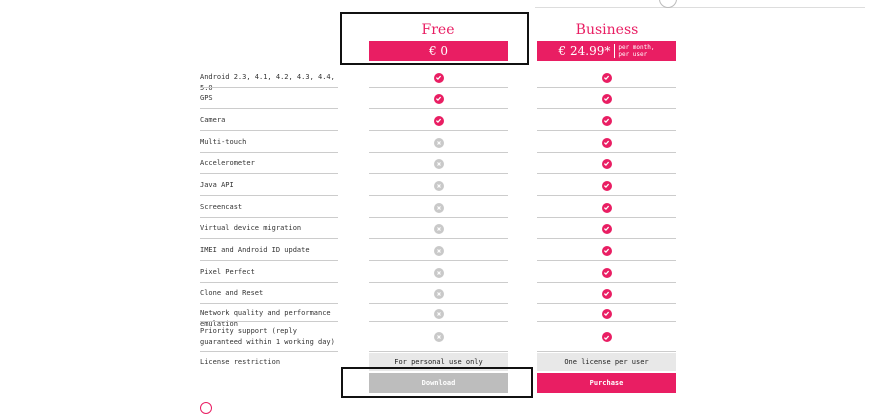  What do you see at coordinates (213, 120) in the screenshot?
I see `feature-label: Camera` at bounding box center [213, 120].